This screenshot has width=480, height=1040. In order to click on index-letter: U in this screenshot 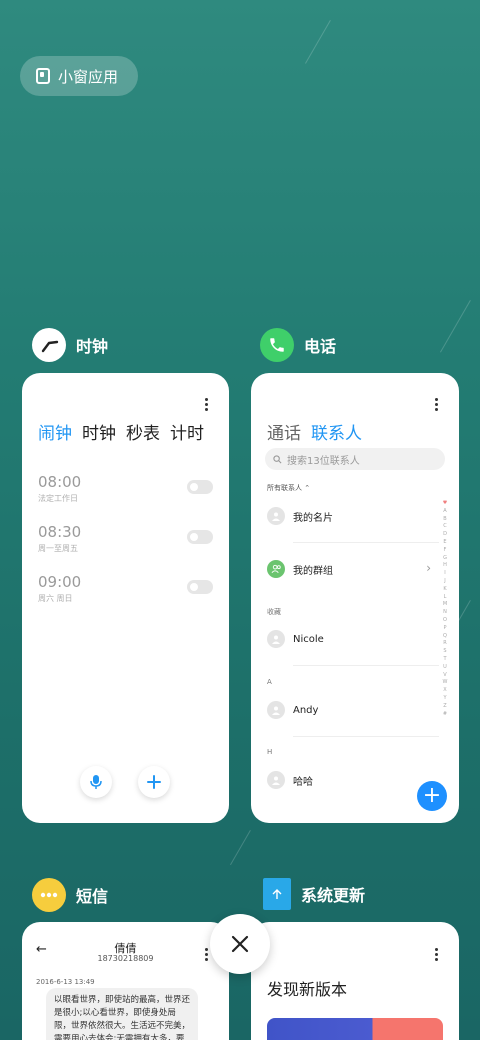, I will do `click(445, 668)`.